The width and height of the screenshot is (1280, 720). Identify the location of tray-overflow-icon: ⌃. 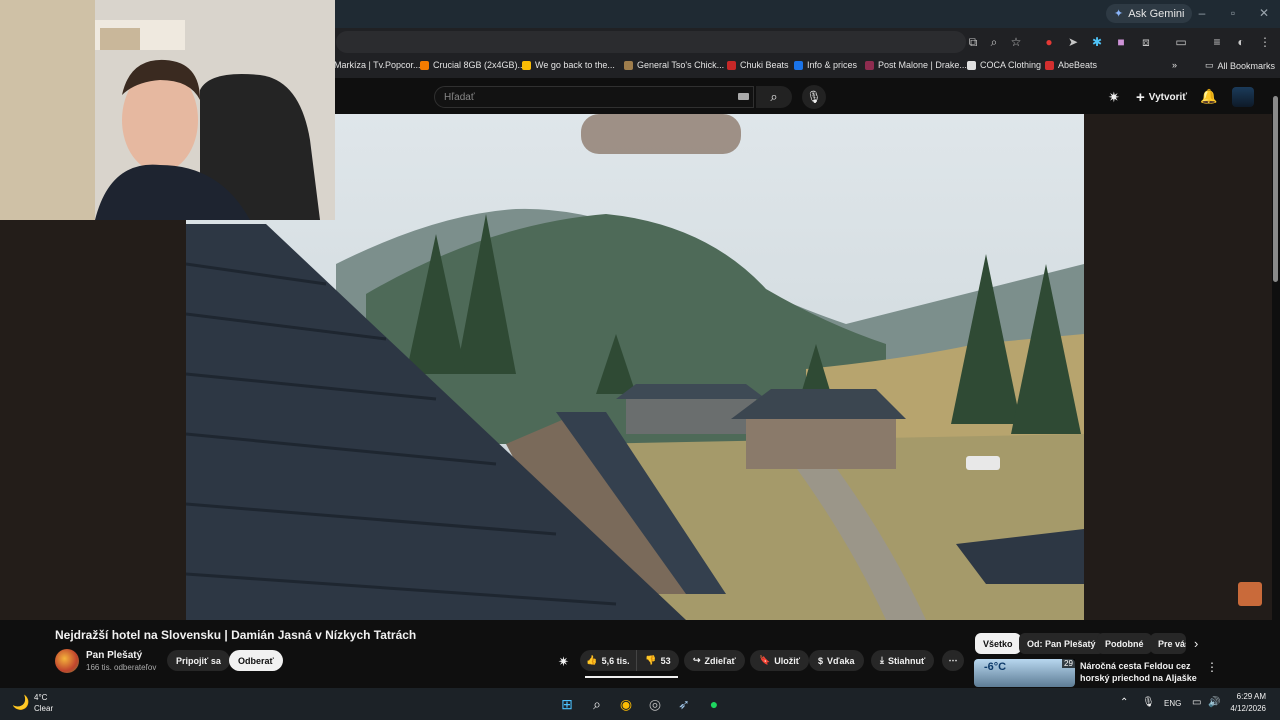
(1124, 702).